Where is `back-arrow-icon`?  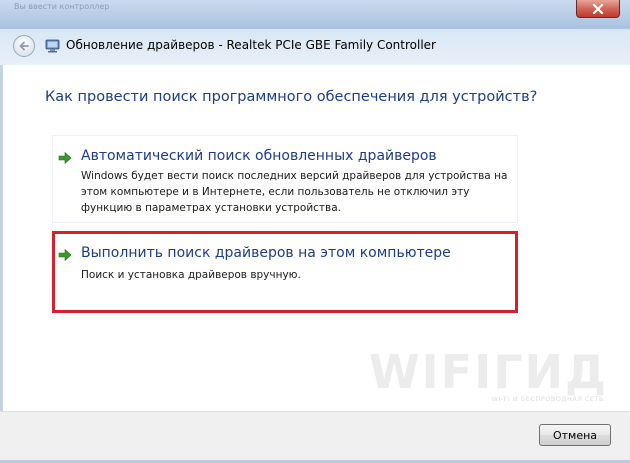
back-arrow-icon is located at coordinates (24, 46).